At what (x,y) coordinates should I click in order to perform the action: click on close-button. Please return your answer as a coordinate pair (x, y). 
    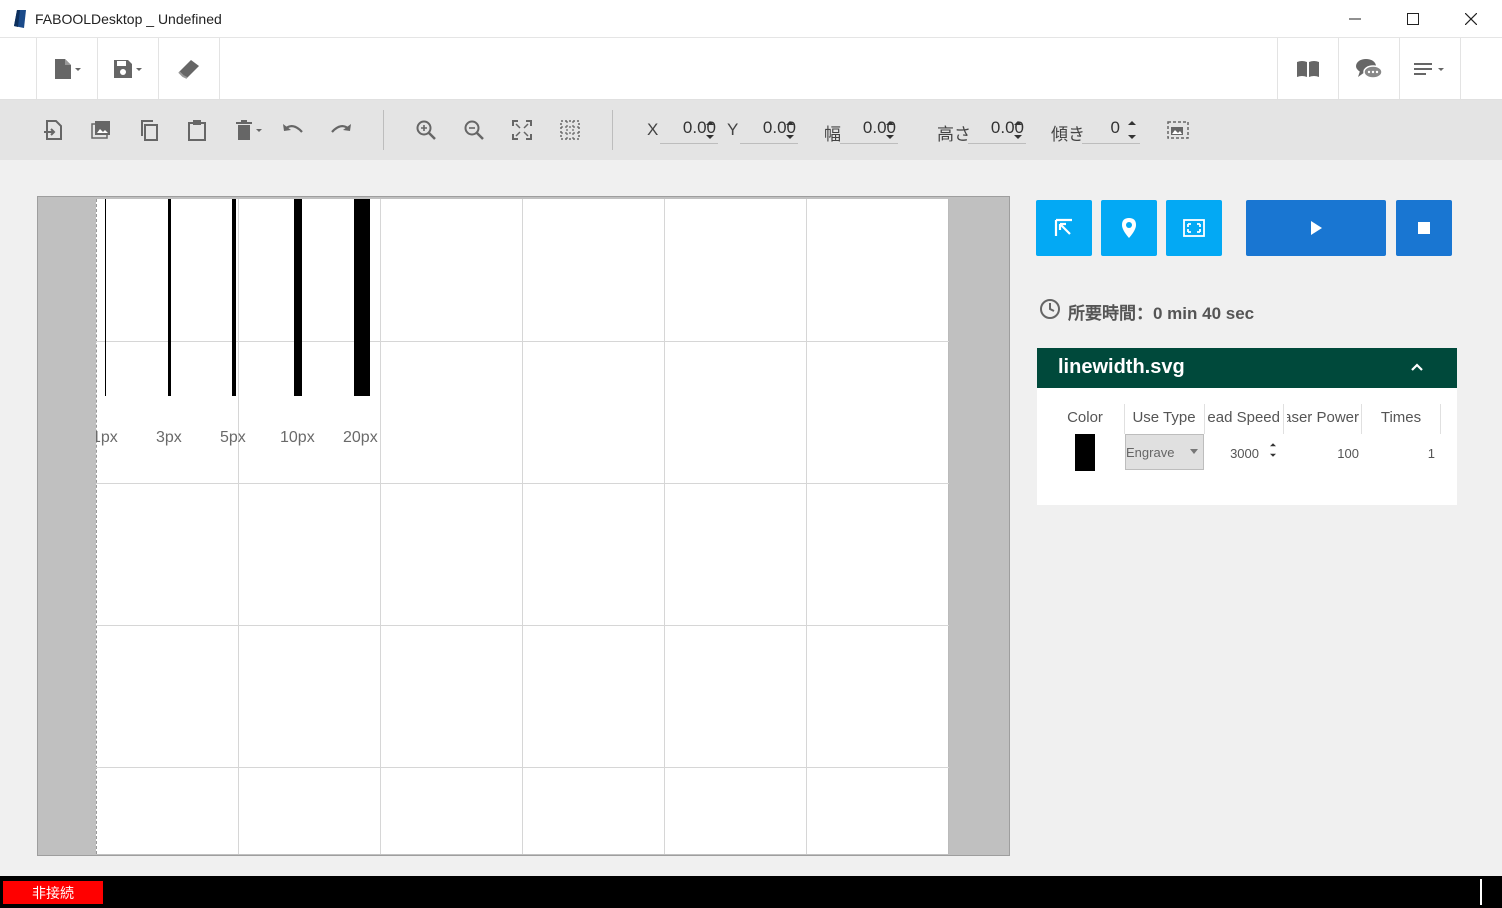
    Looking at the image, I should click on (1471, 19).